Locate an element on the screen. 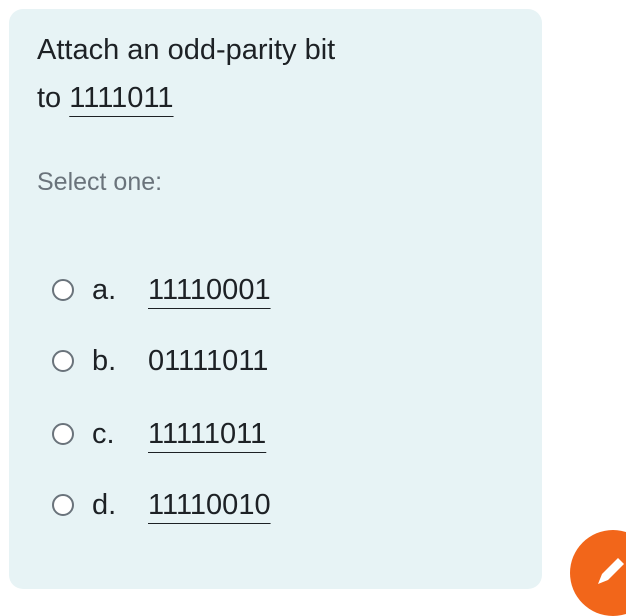 The image size is (626, 616). option-c: c. 11111011 is located at coordinates (159, 434).